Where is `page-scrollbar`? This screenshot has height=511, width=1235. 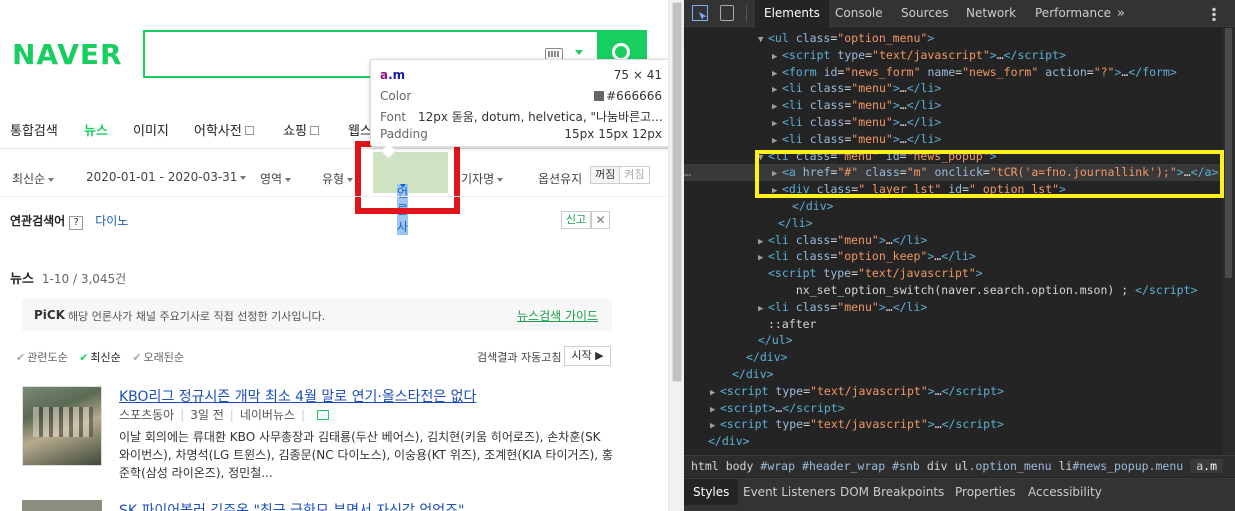 page-scrollbar is located at coordinates (705, 255).